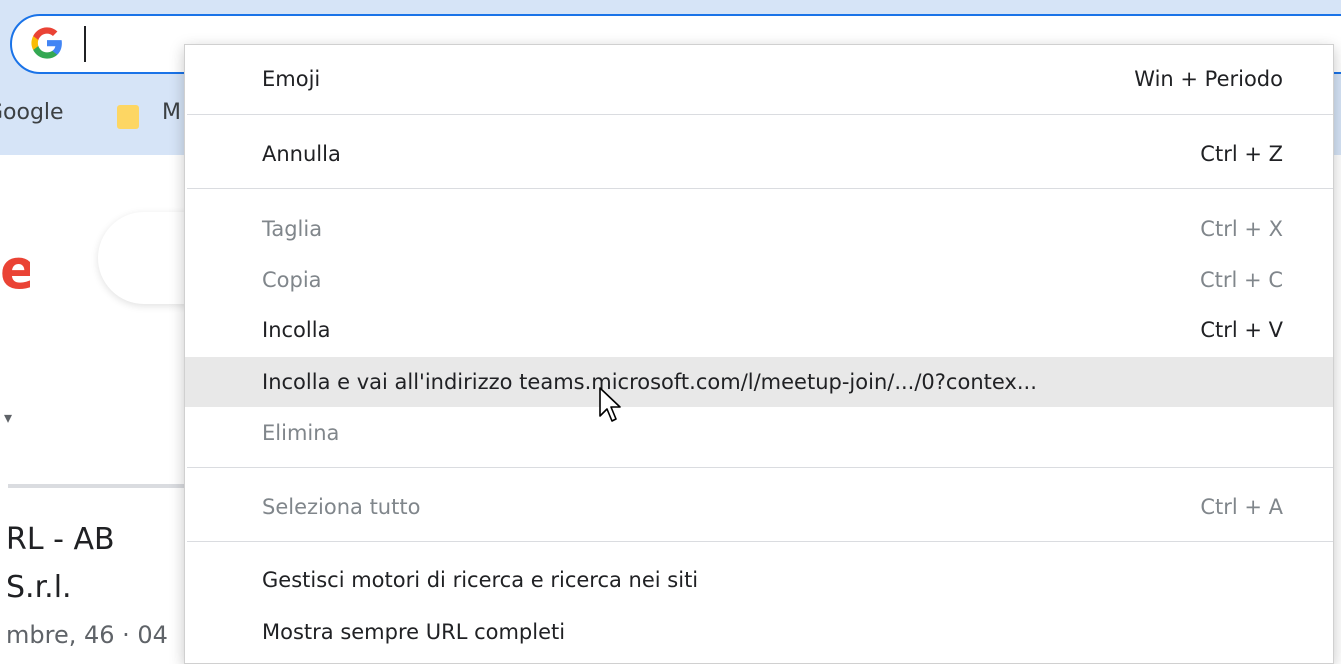  What do you see at coordinates (296, 330) in the screenshot?
I see `menu-item-label: Incolla` at bounding box center [296, 330].